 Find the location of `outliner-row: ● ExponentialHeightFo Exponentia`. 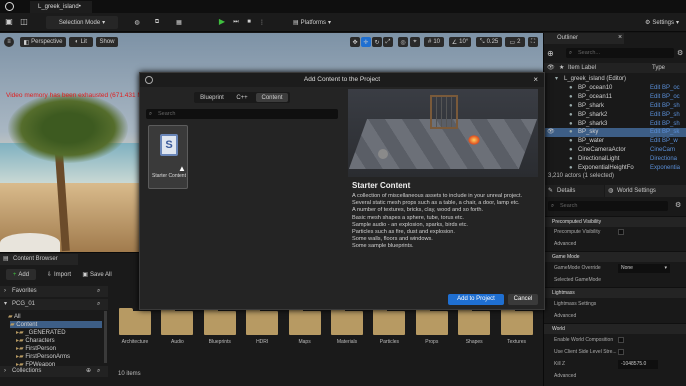

outliner-row: ● ExponentialHeightFo Exponentia is located at coordinates (615, 168).